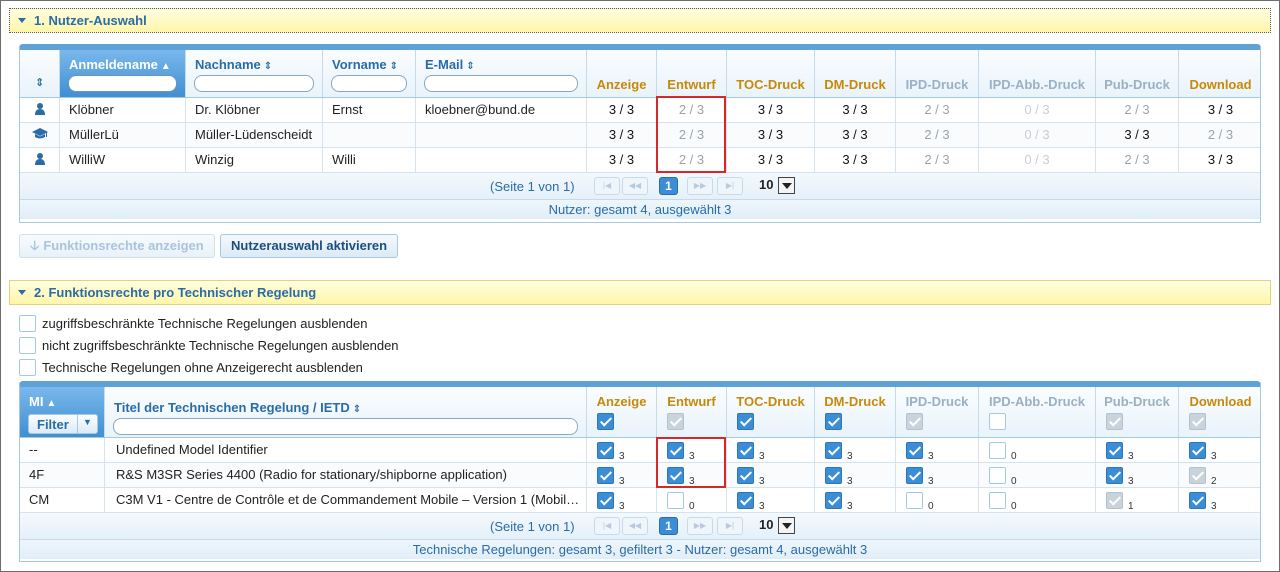 This screenshot has height=572, width=1280. Describe the element at coordinates (501, 83) in the screenshot. I see `email-filter-input` at that location.